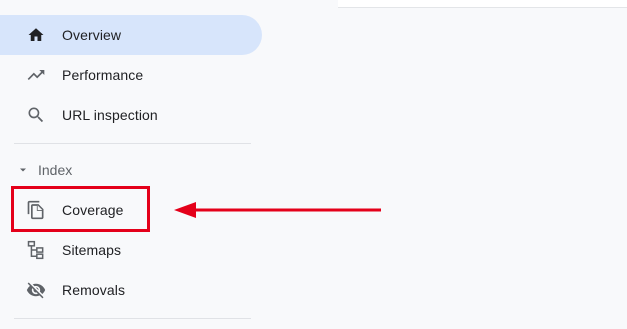 This screenshot has width=627, height=329. What do you see at coordinates (131, 210) in the screenshot?
I see `sidebar-item-coverage: Coverage` at bounding box center [131, 210].